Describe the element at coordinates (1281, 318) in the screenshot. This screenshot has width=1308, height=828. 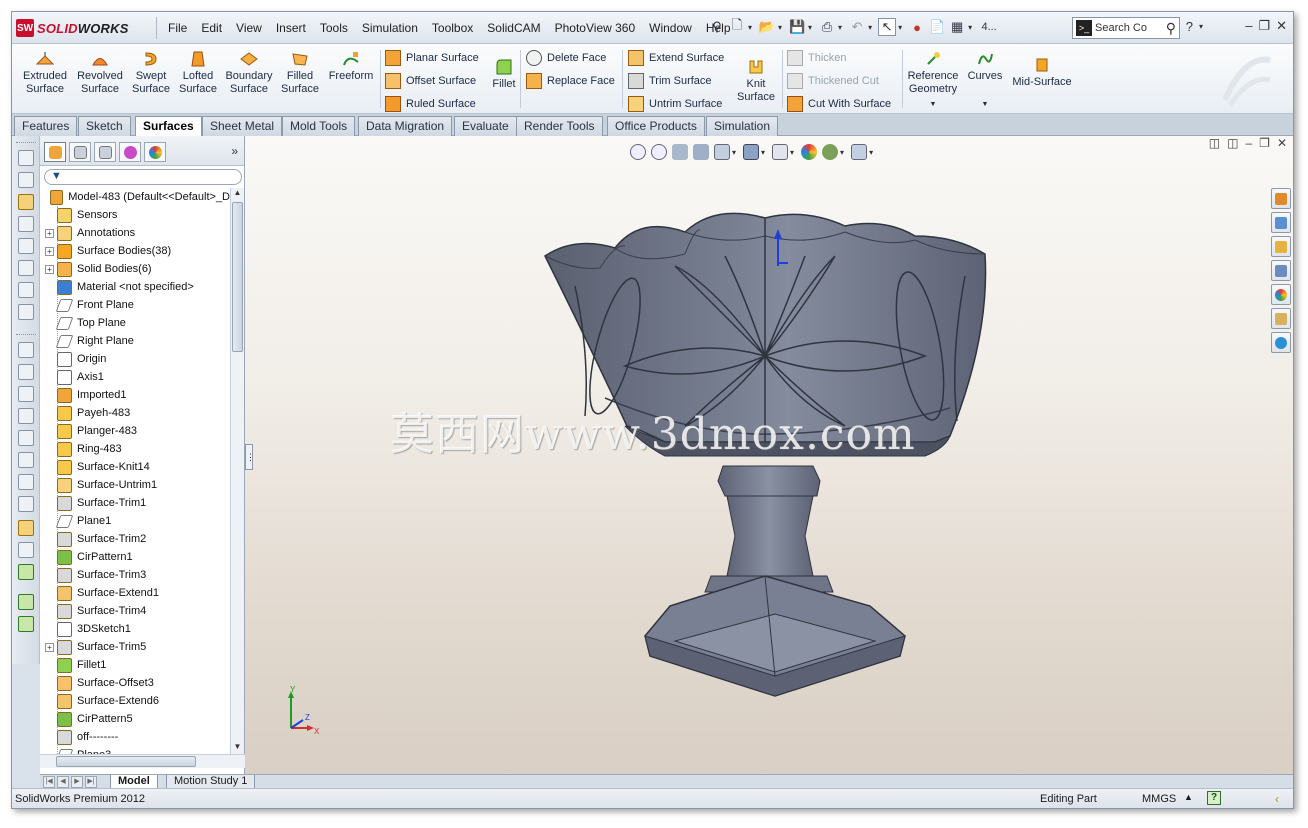
I see `custom-properties-tab` at that location.